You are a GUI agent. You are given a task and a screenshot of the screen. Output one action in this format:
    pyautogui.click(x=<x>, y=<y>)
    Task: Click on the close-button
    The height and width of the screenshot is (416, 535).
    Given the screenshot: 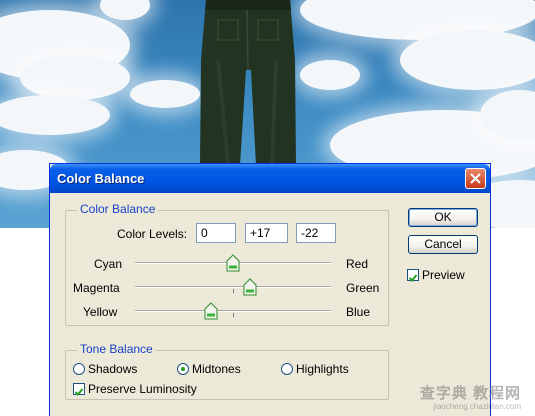 What is the action you would take?
    pyautogui.click(x=475, y=178)
    